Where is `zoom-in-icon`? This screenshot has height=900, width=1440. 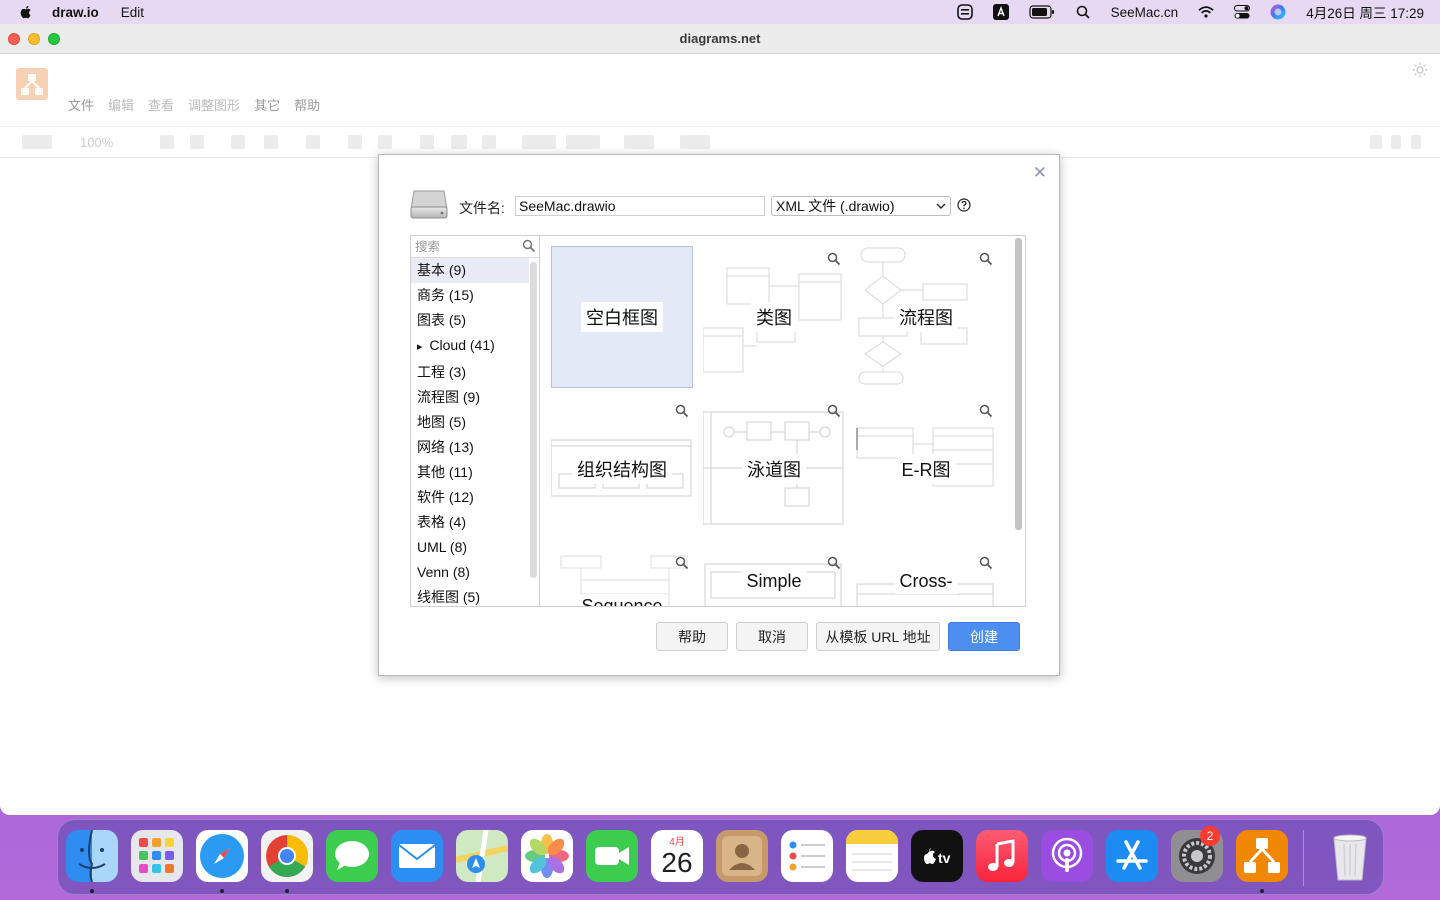
zoom-in-icon is located at coordinates (167, 142).